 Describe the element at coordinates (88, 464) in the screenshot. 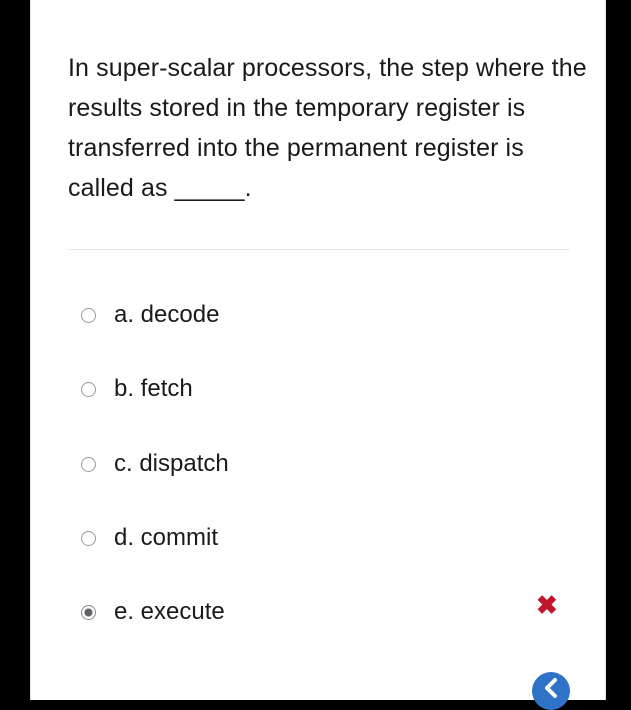

I see `radio-option-c` at that location.